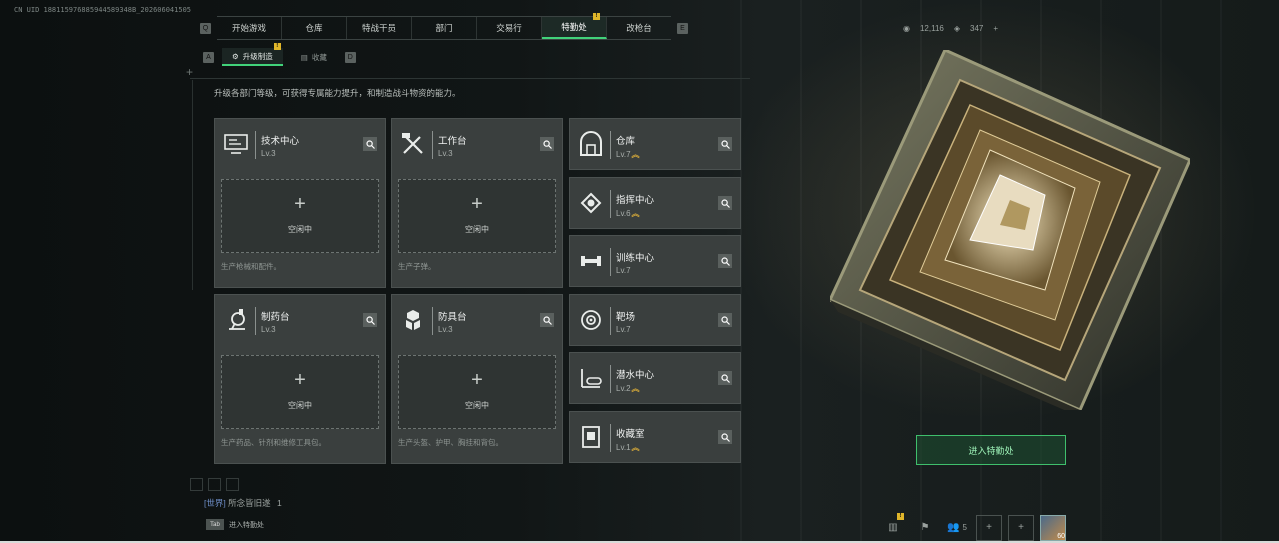  Describe the element at coordinates (591, 203) in the screenshot. I see `command-chip-icon` at that location.